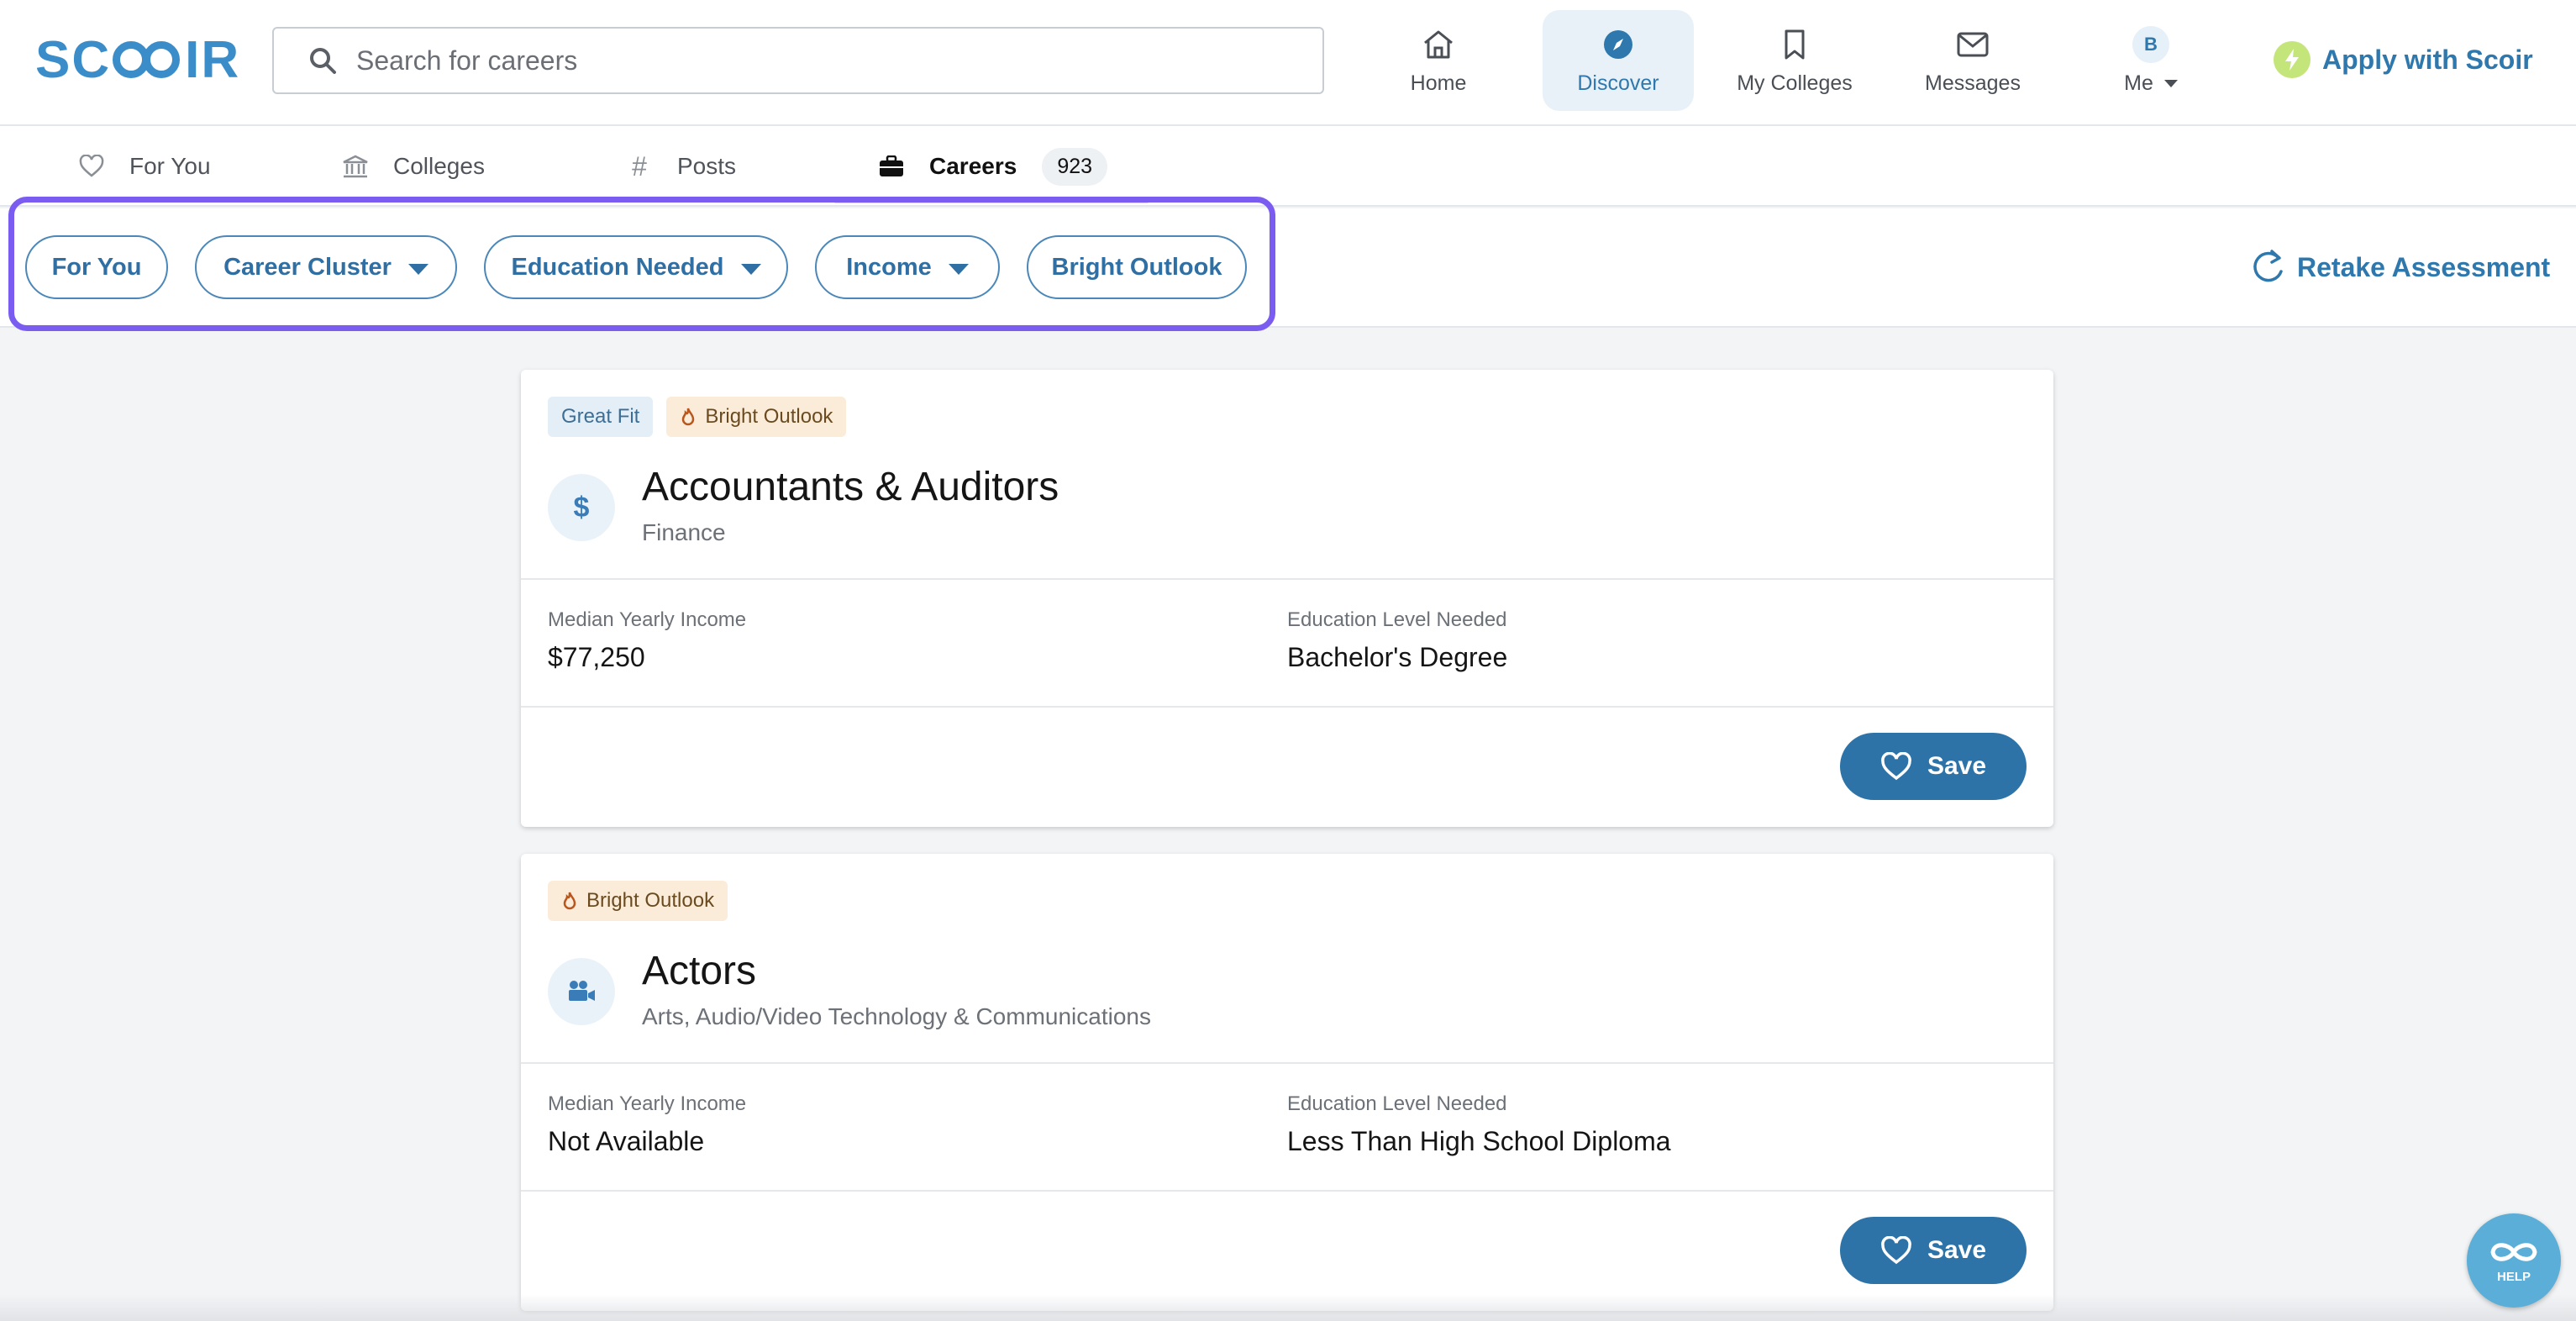  What do you see at coordinates (596, 657) in the screenshot?
I see `income-value: $77,250` at bounding box center [596, 657].